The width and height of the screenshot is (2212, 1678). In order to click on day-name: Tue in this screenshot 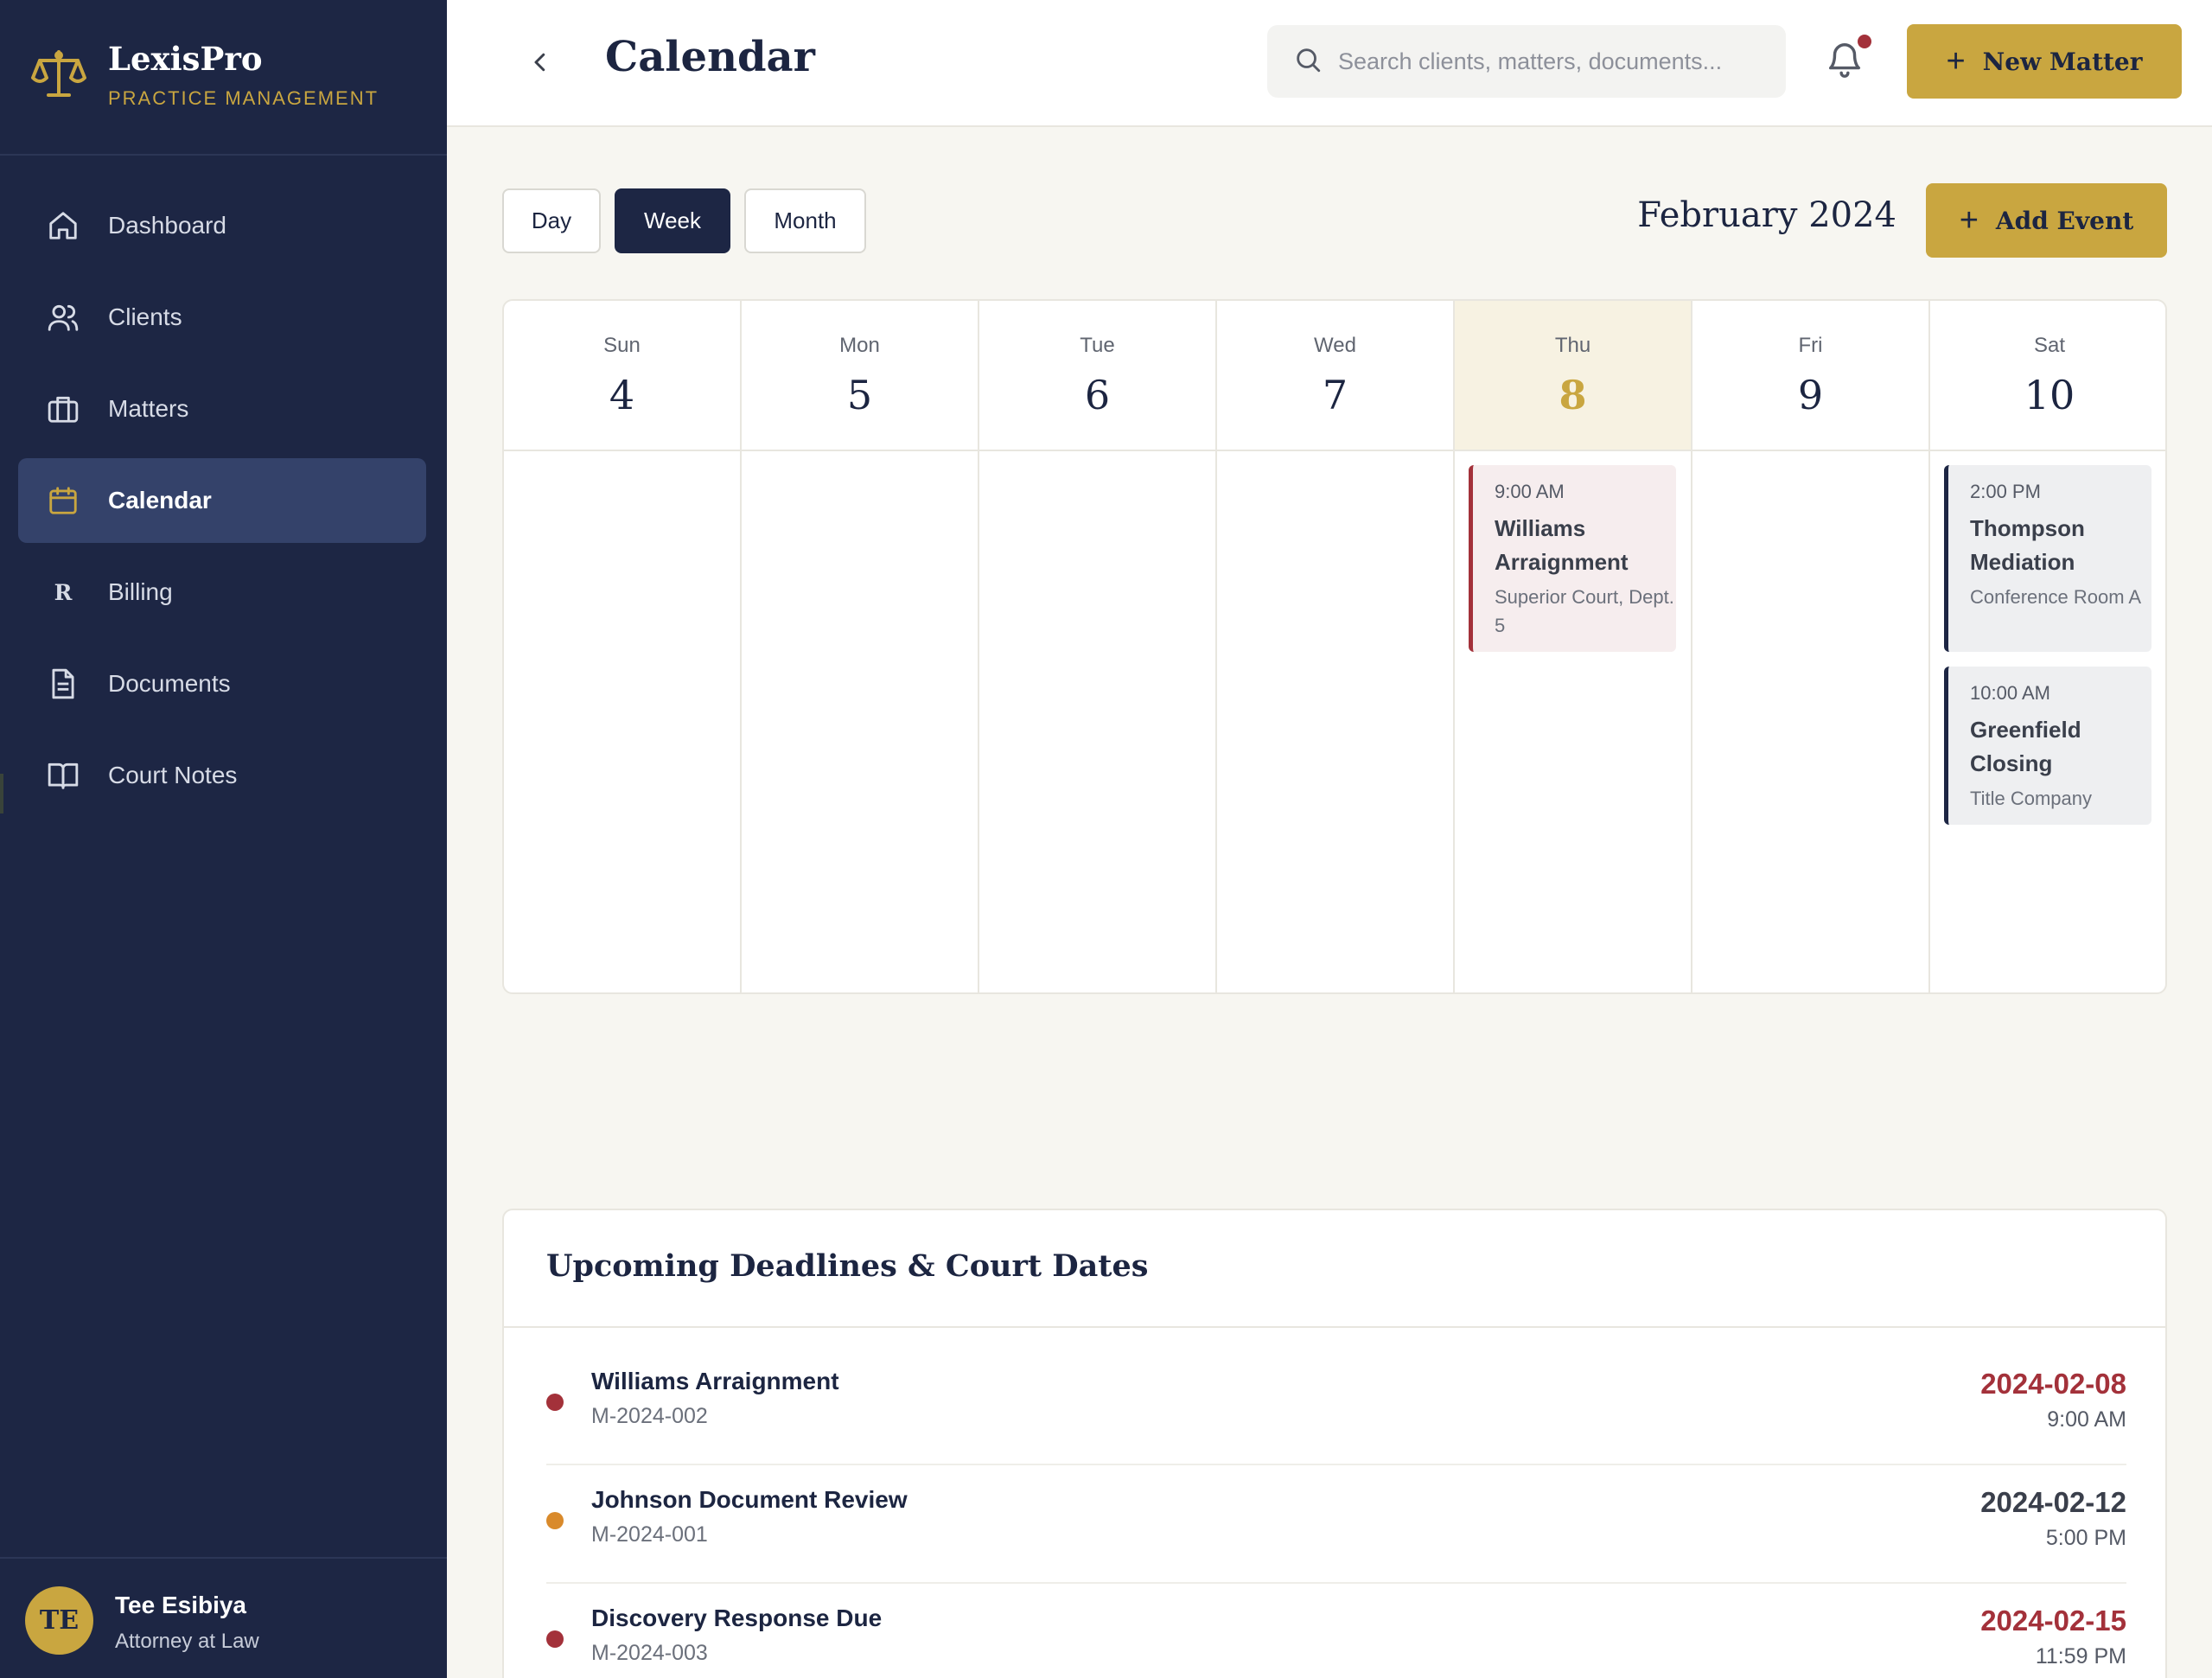, I will do `click(1097, 345)`.